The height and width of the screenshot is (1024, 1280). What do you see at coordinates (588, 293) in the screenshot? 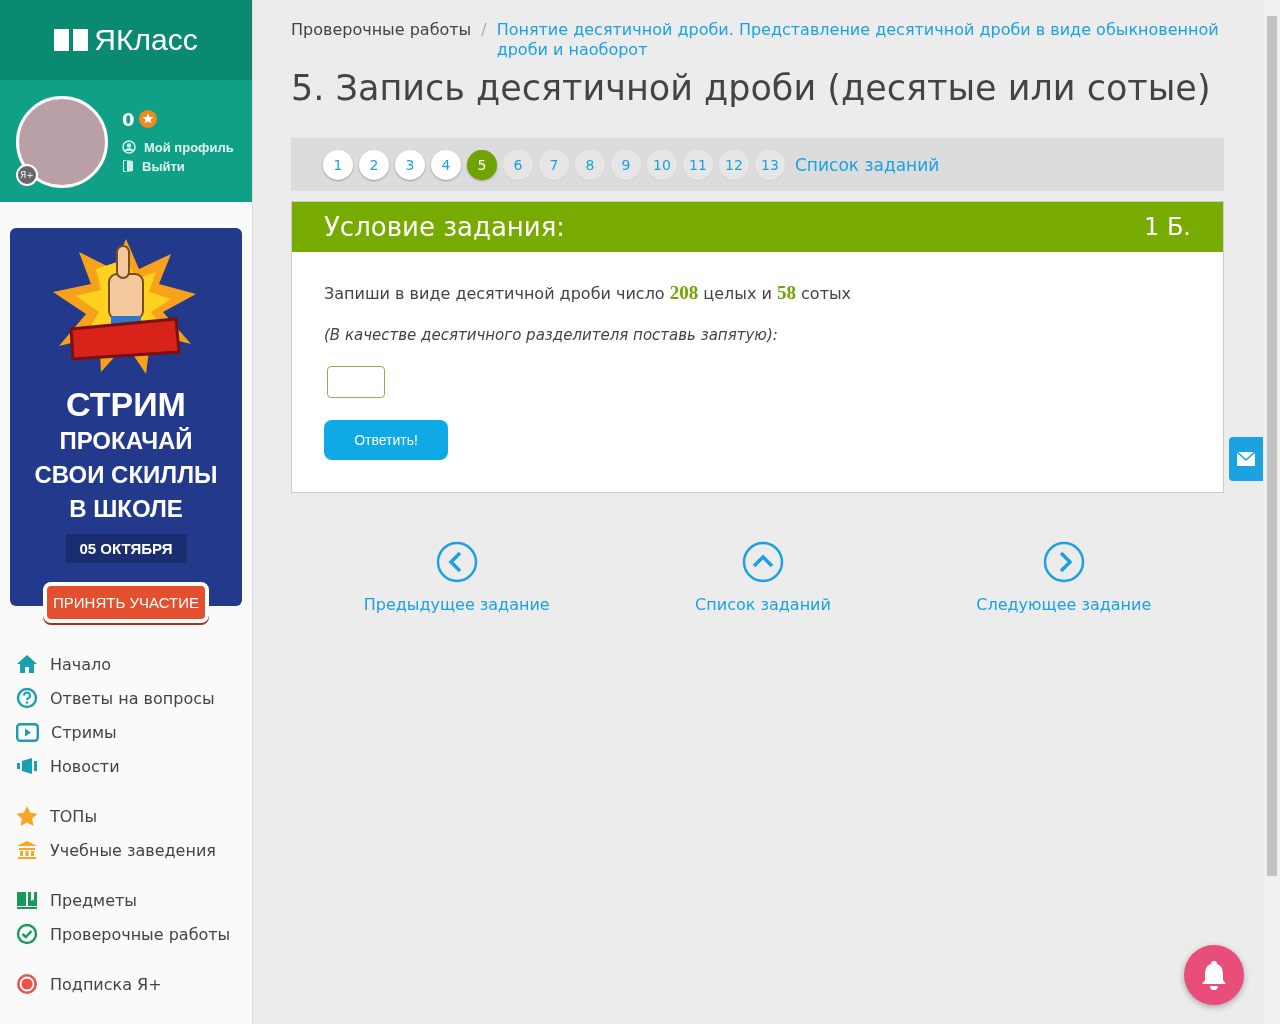
I see `question-text: Запиши в виде десятичной дроби число 208 целых и 58 сотых` at bounding box center [588, 293].